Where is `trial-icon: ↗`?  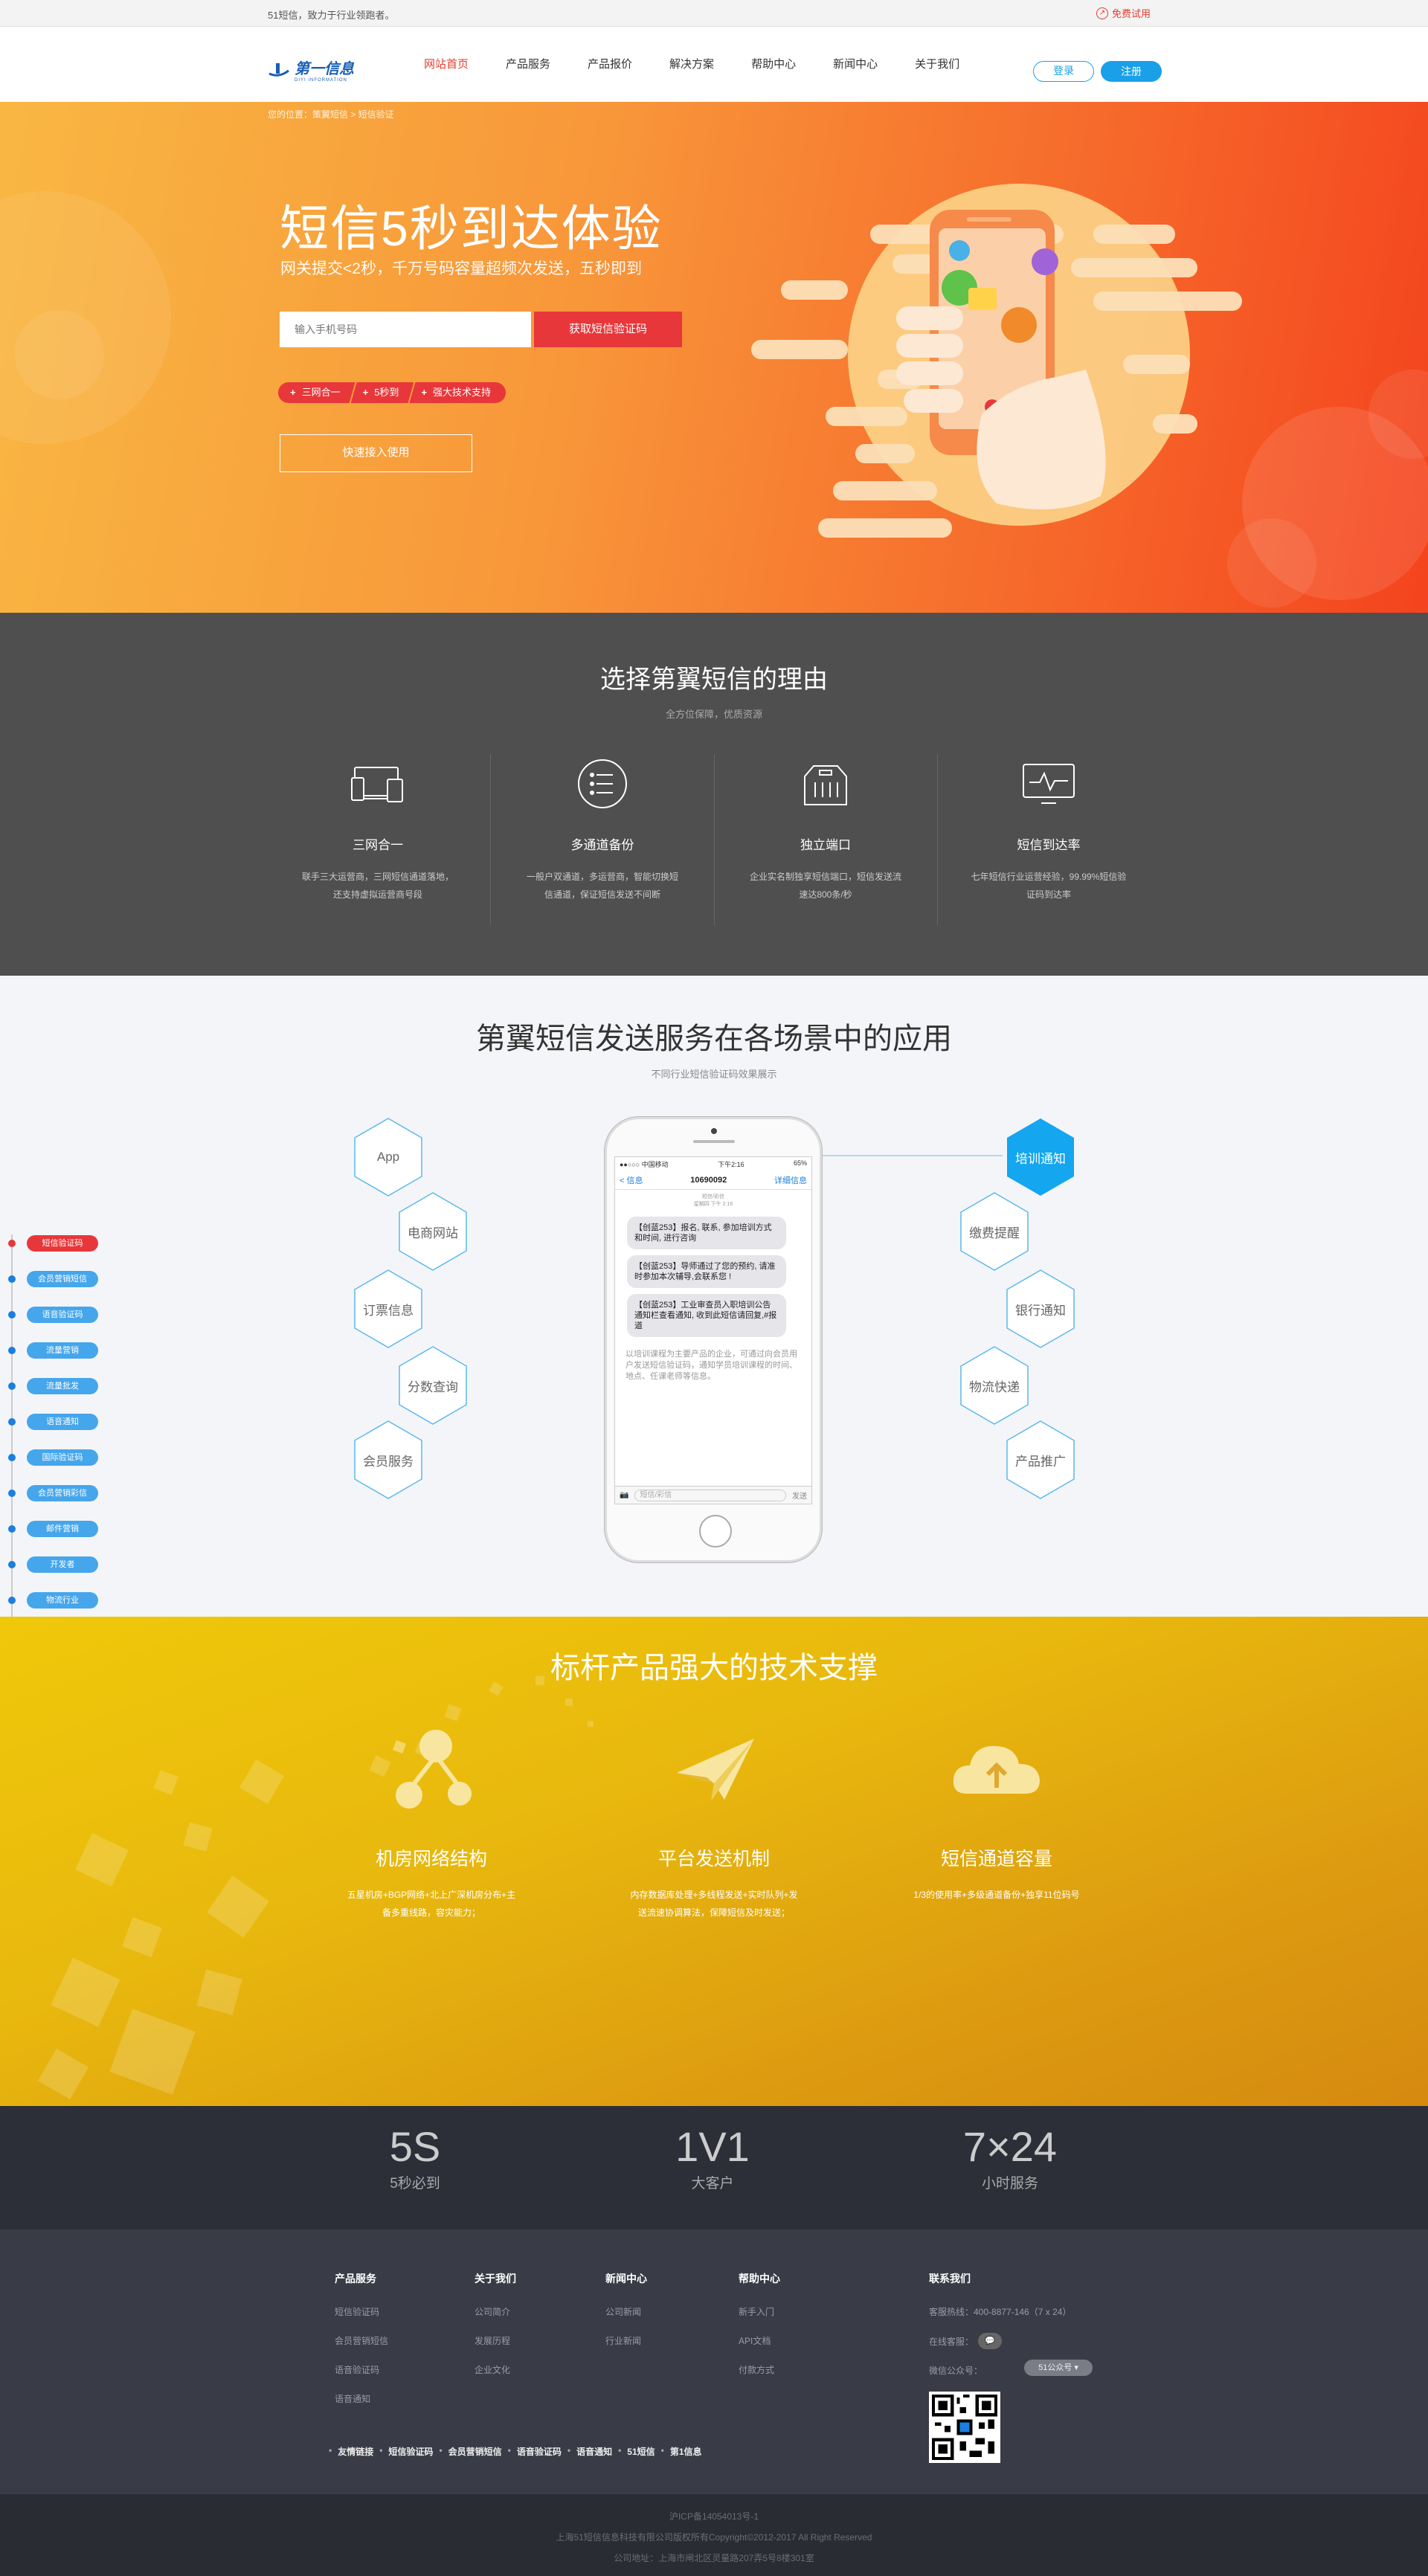
trial-icon: ↗ is located at coordinates (1102, 13).